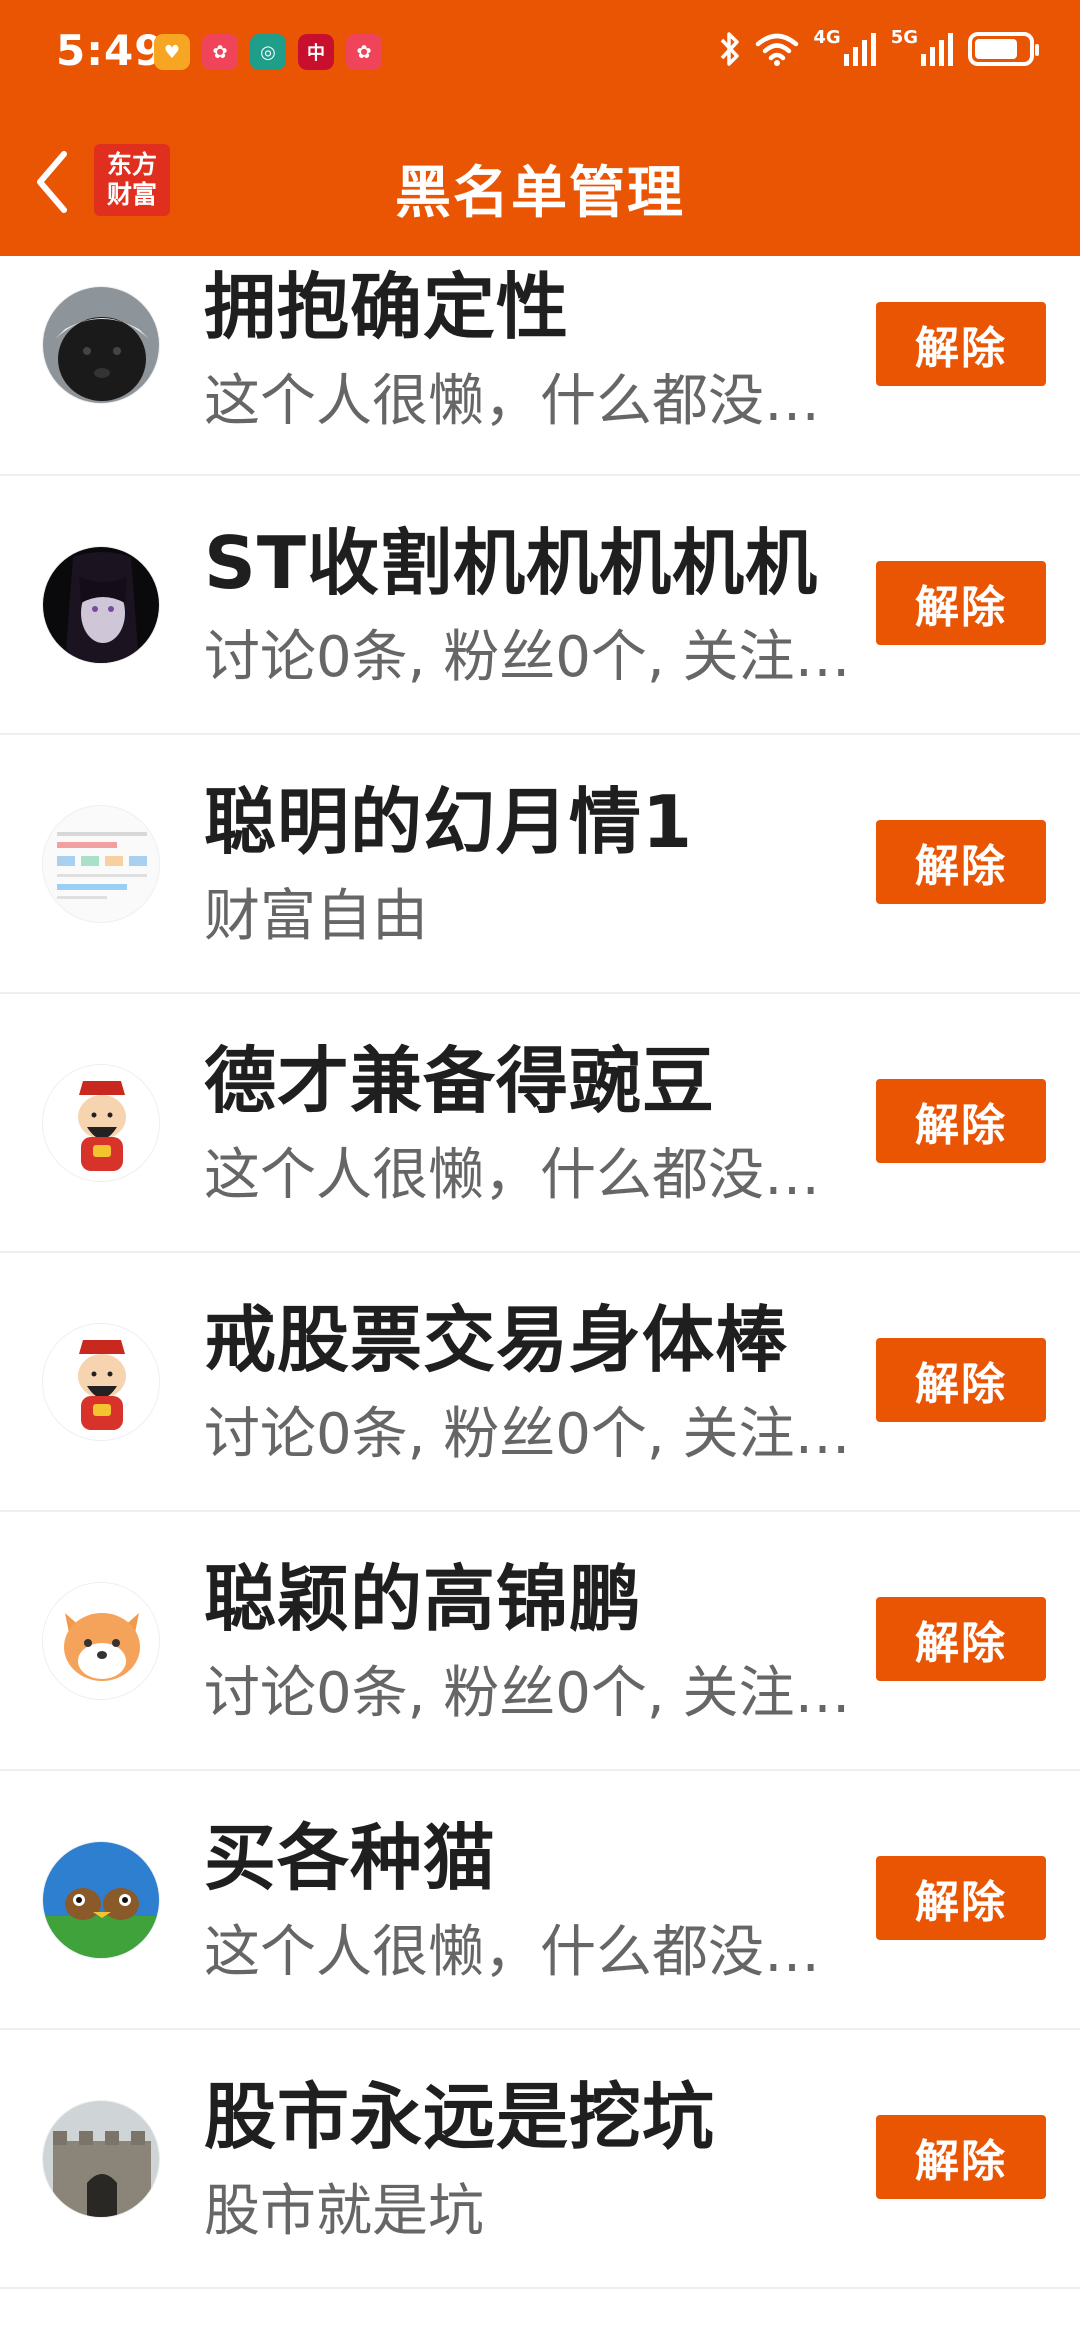 Image resolution: width=1080 pixels, height=2340 pixels. What do you see at coordinates (730, 49) in the screenshot?
I see `bluetooth-icon` at bounding box center [730, 49].